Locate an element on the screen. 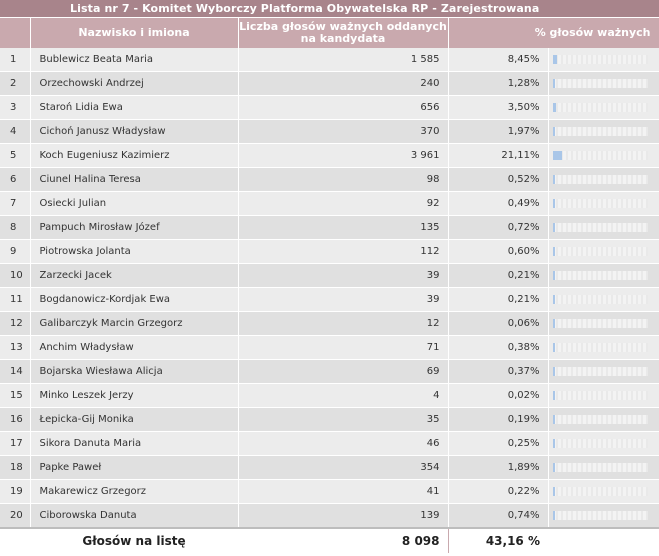  candidate-pct: 0,52% is located at coordinates (498, 179).